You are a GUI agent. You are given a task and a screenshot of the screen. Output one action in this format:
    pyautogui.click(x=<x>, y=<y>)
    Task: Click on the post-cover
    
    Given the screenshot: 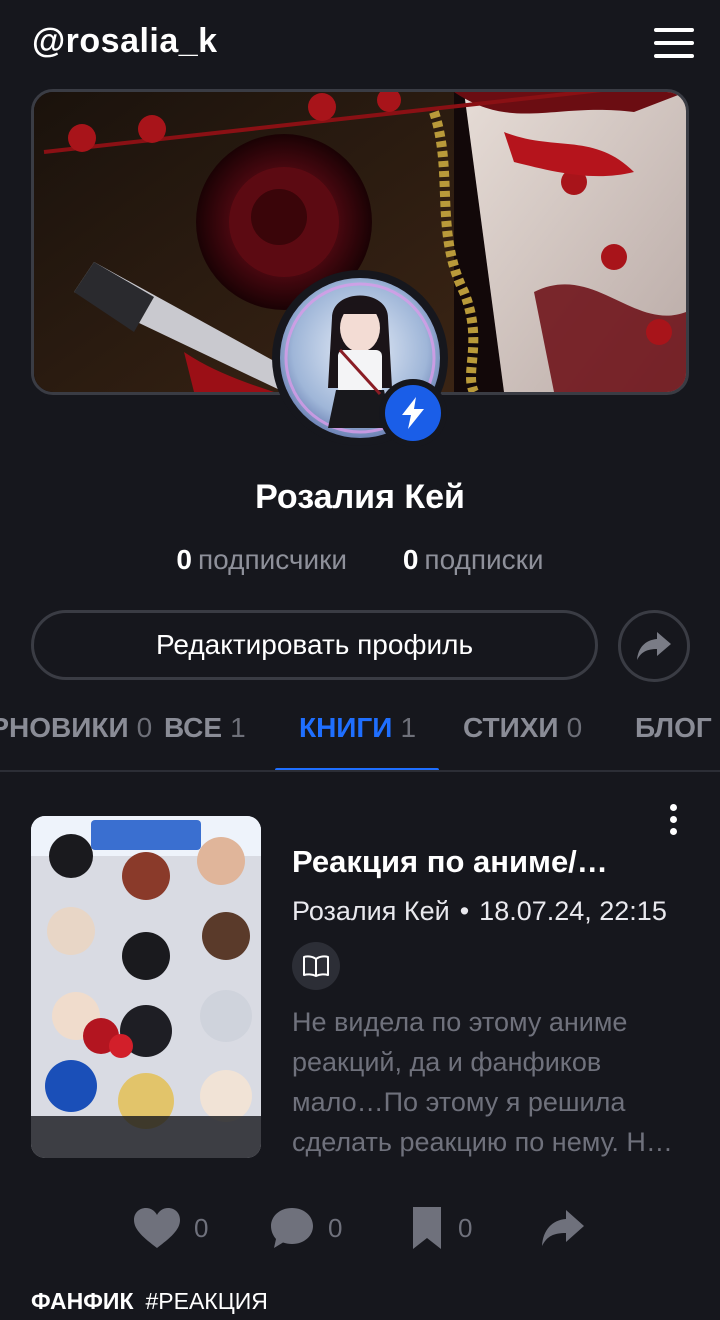 What is the action you would take?
    pyautogui.click(x=146, y=987)
    